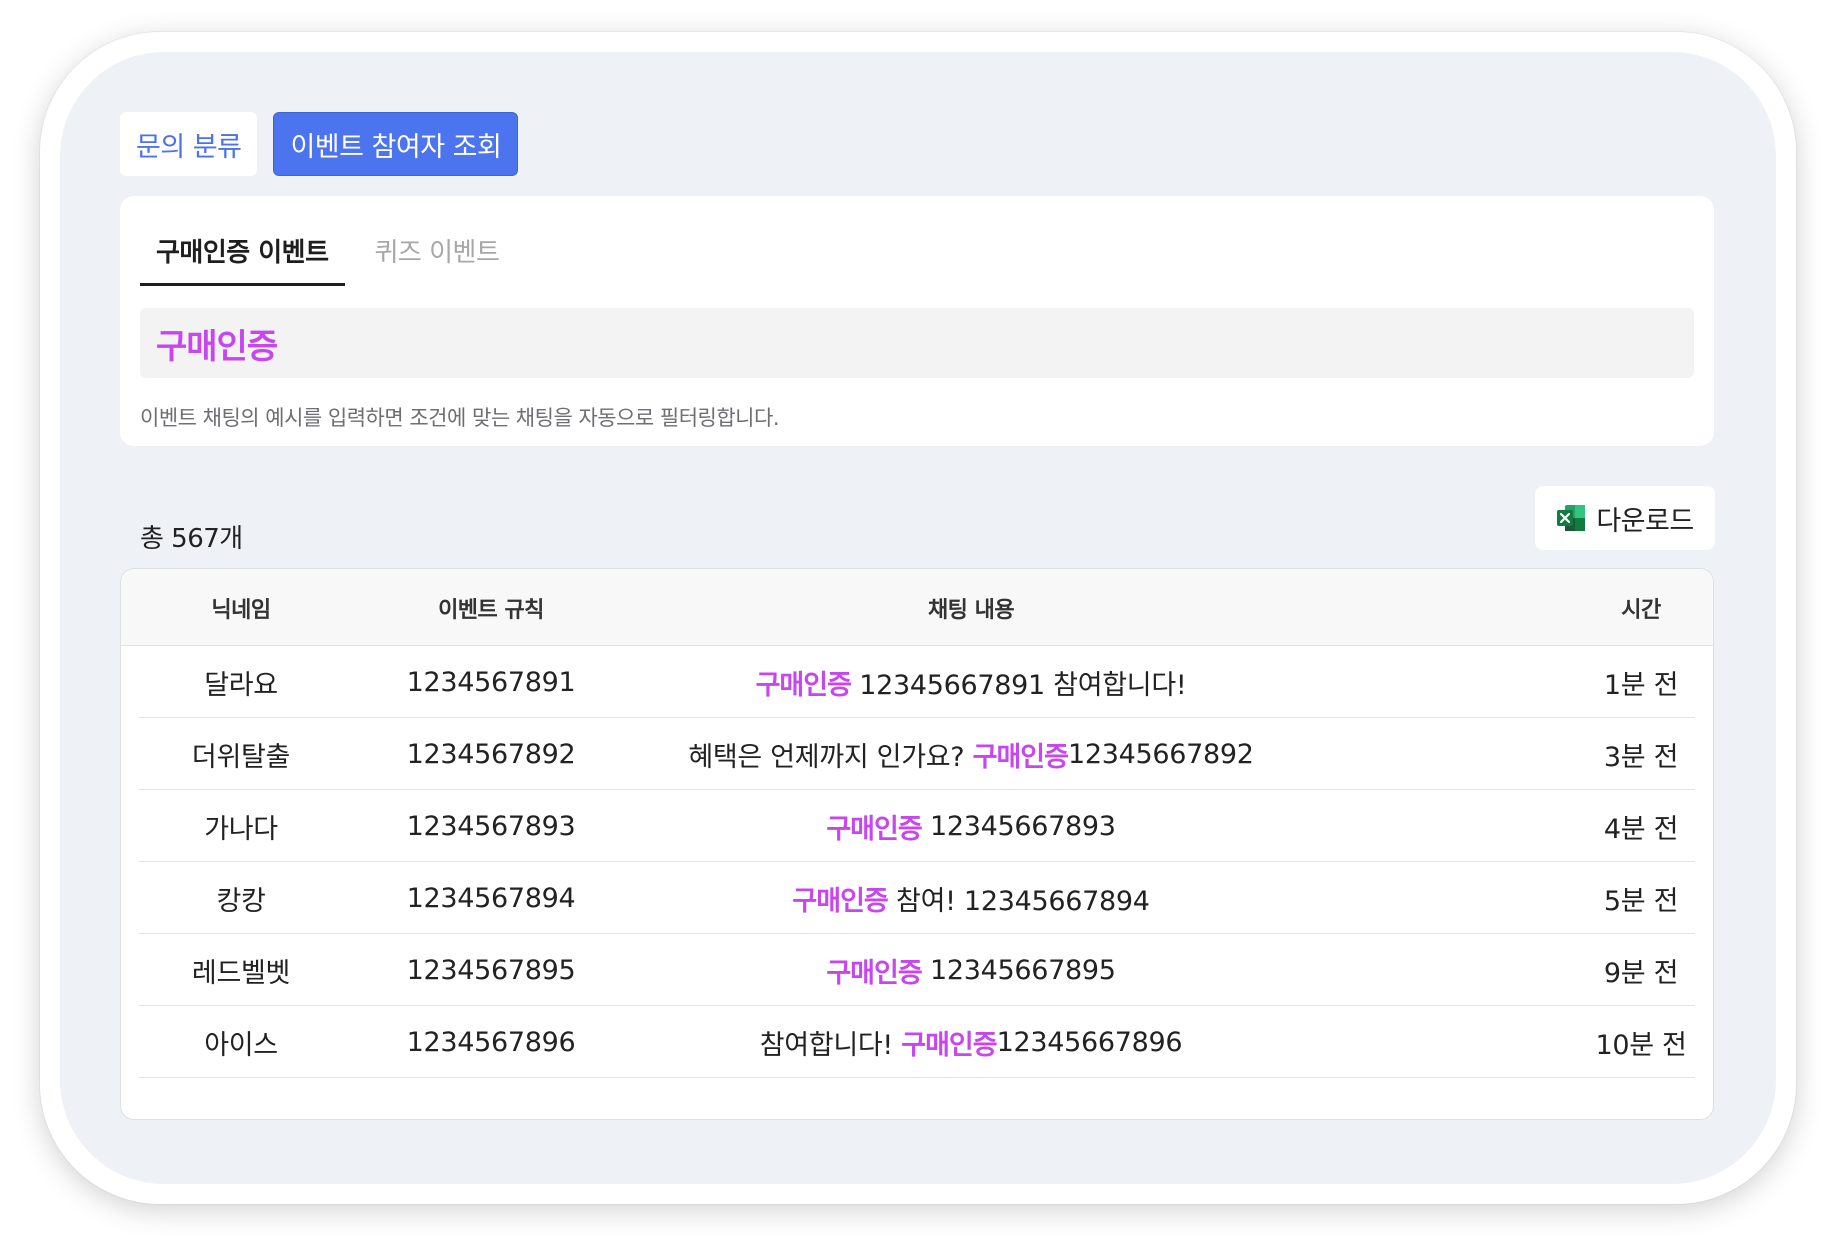 The image size is (1834, 1250). Describe the element at coordinates (491, 682) in the screenshot. I see `cell-event-rule: 1234567891` at that location.